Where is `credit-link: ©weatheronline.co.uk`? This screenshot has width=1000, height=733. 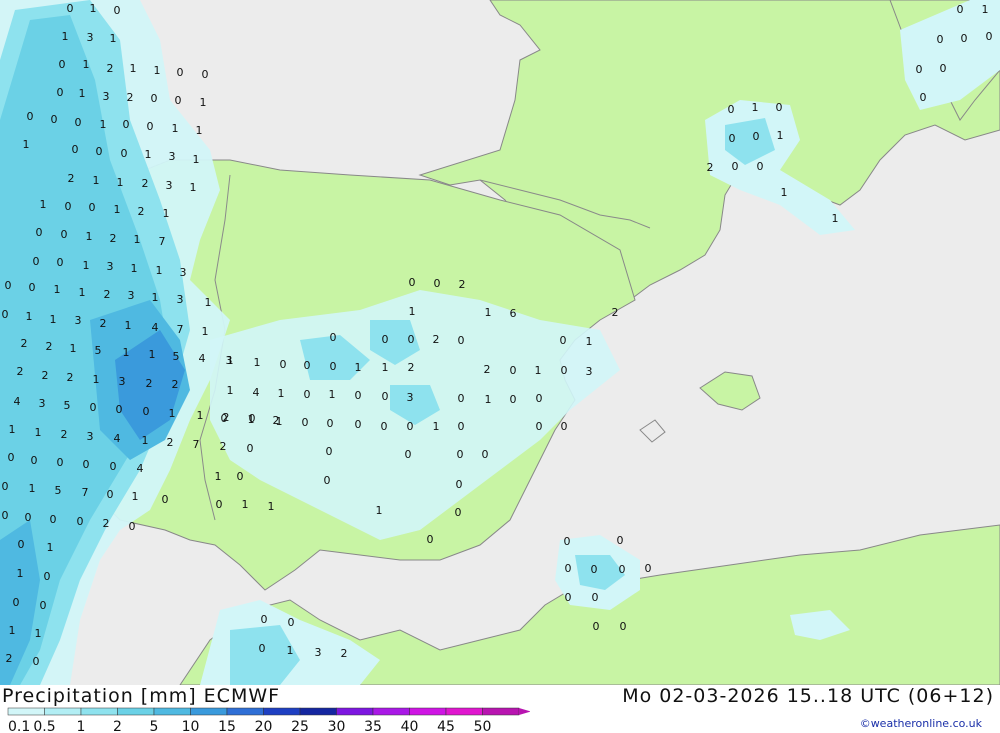
credit-link: ©weatheronline.co.uk is located at coordinates (921, 723).